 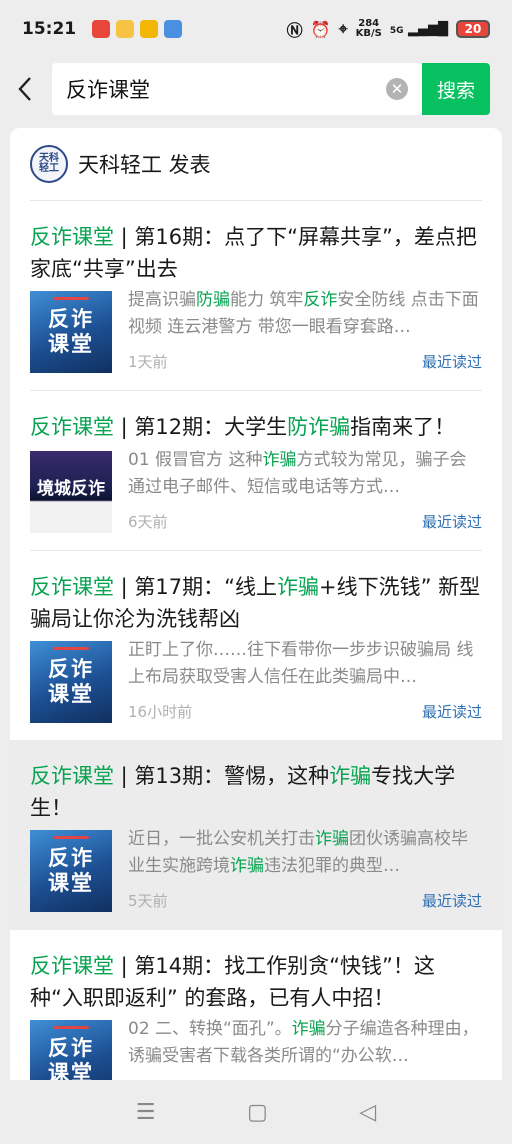 I want to click on desc-text: 能力 筑牢, so click(x=267, y=300).